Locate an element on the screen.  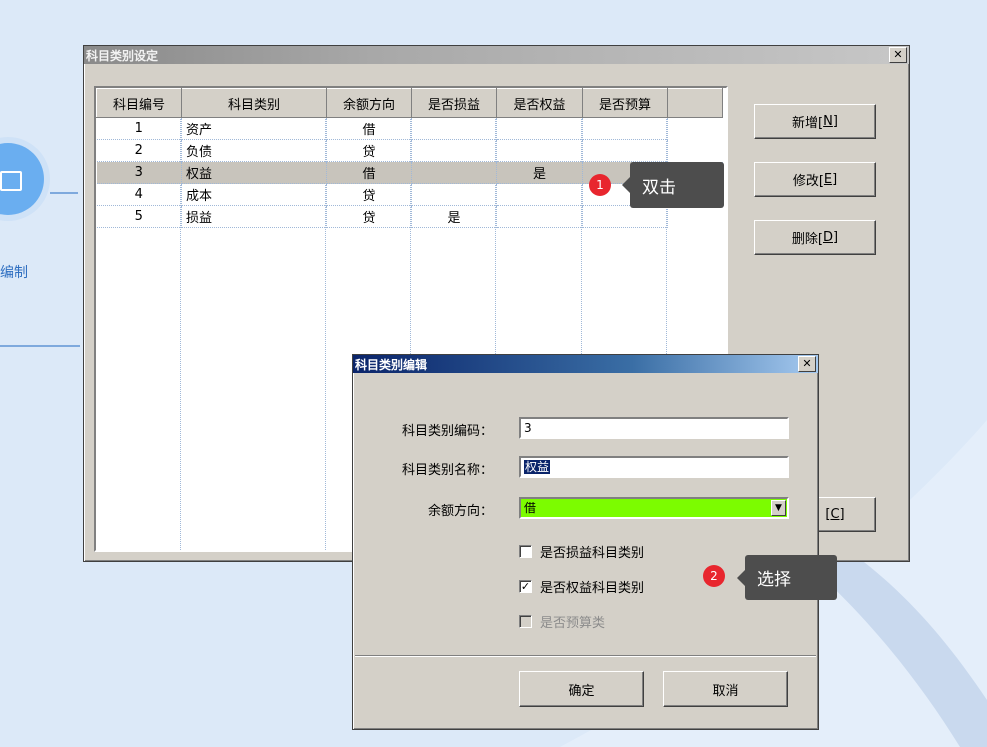
delete-button-label: 删除[ is located at coordinates (807, 239).